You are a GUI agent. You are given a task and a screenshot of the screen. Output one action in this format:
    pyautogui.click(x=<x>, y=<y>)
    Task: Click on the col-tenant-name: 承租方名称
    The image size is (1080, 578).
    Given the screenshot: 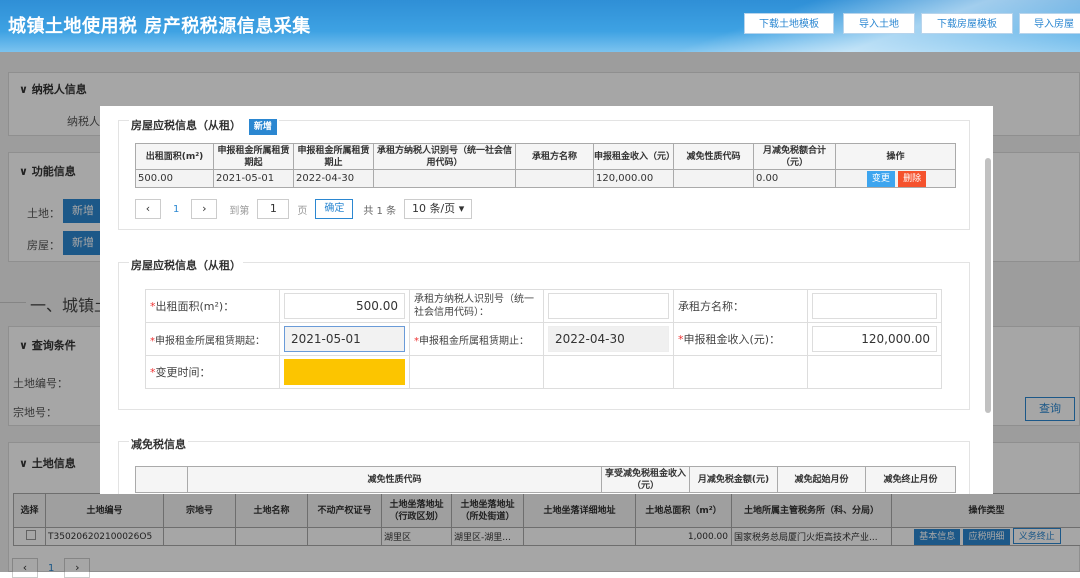 What is the action you would take?
    pyautogui.click(x=555, y=157)
    